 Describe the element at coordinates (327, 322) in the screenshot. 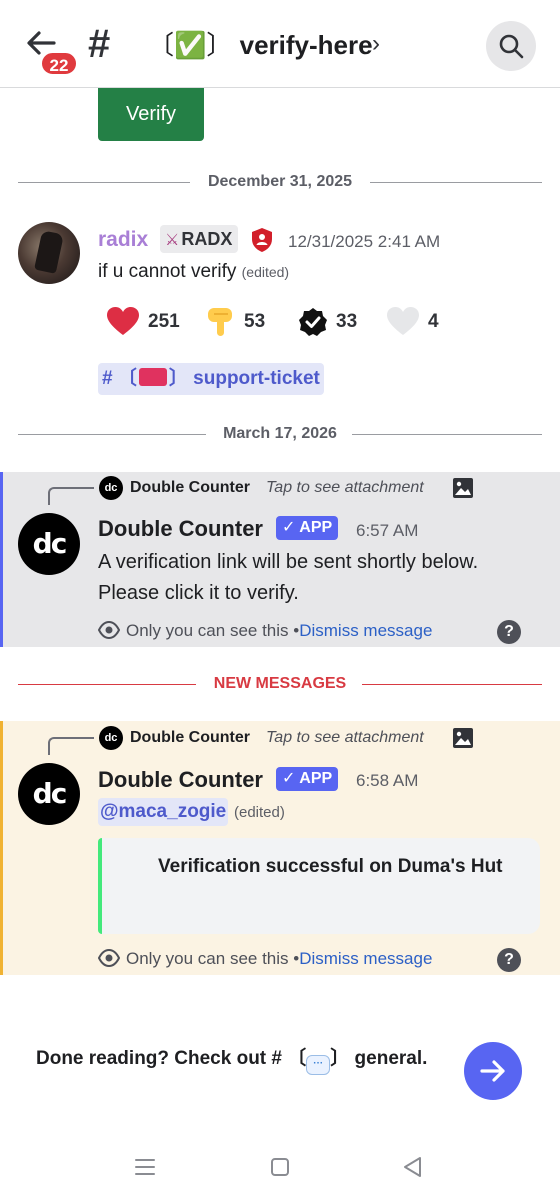

I see `reaction-verified-check: 33` at that location.